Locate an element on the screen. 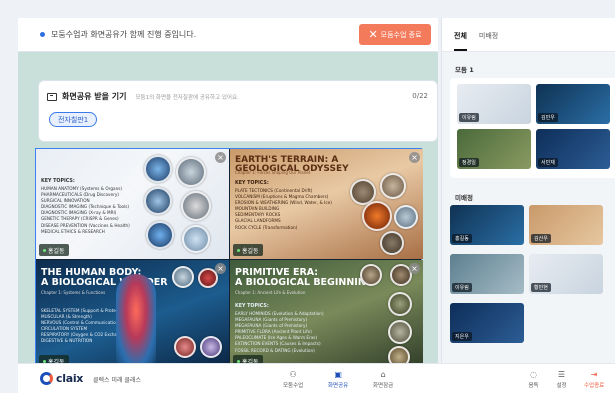 The height and width of the screenshot is (393, 615). member-thumbnail: 지은우 is located at coordinates (487, 323).